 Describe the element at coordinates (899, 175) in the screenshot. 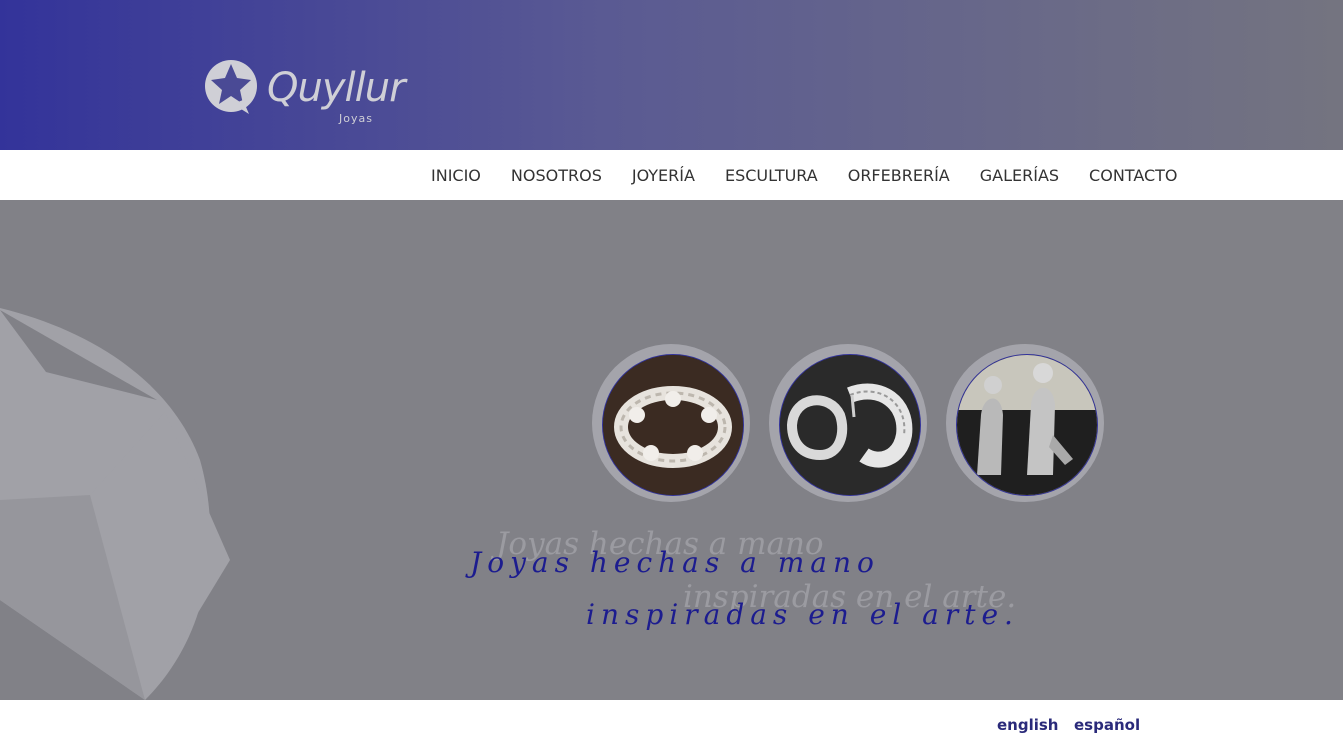

I see `nav-item-orfebreria: ORFEBRERÍA` at that location.